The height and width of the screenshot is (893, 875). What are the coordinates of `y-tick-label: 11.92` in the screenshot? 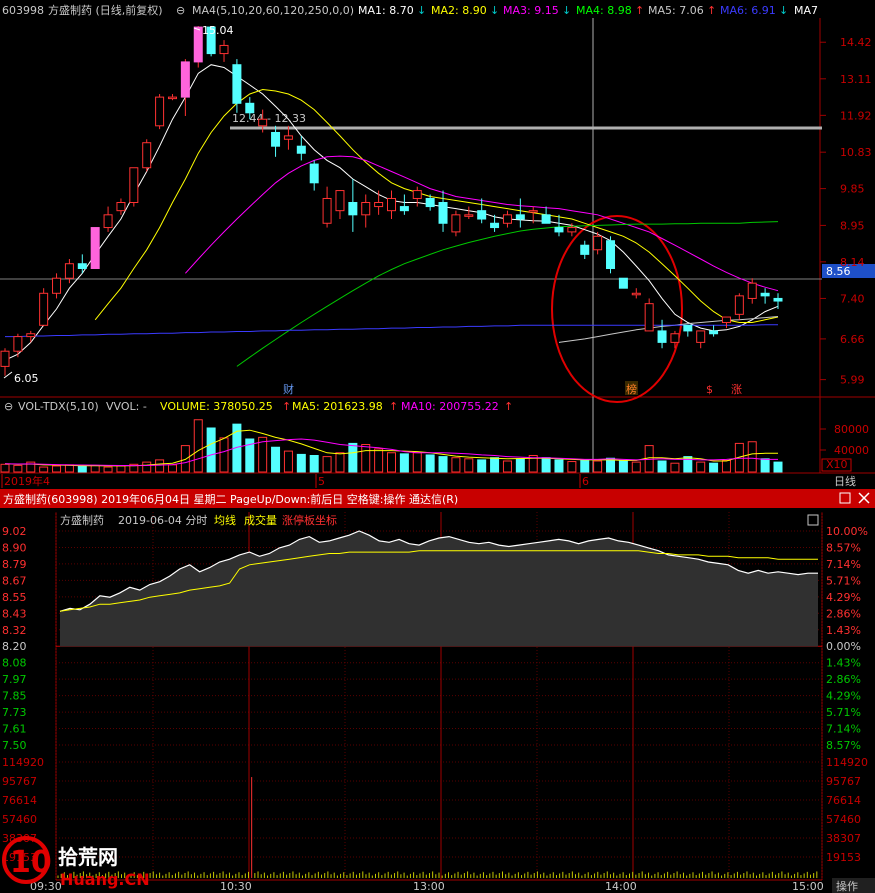 It's located at (856, 115).